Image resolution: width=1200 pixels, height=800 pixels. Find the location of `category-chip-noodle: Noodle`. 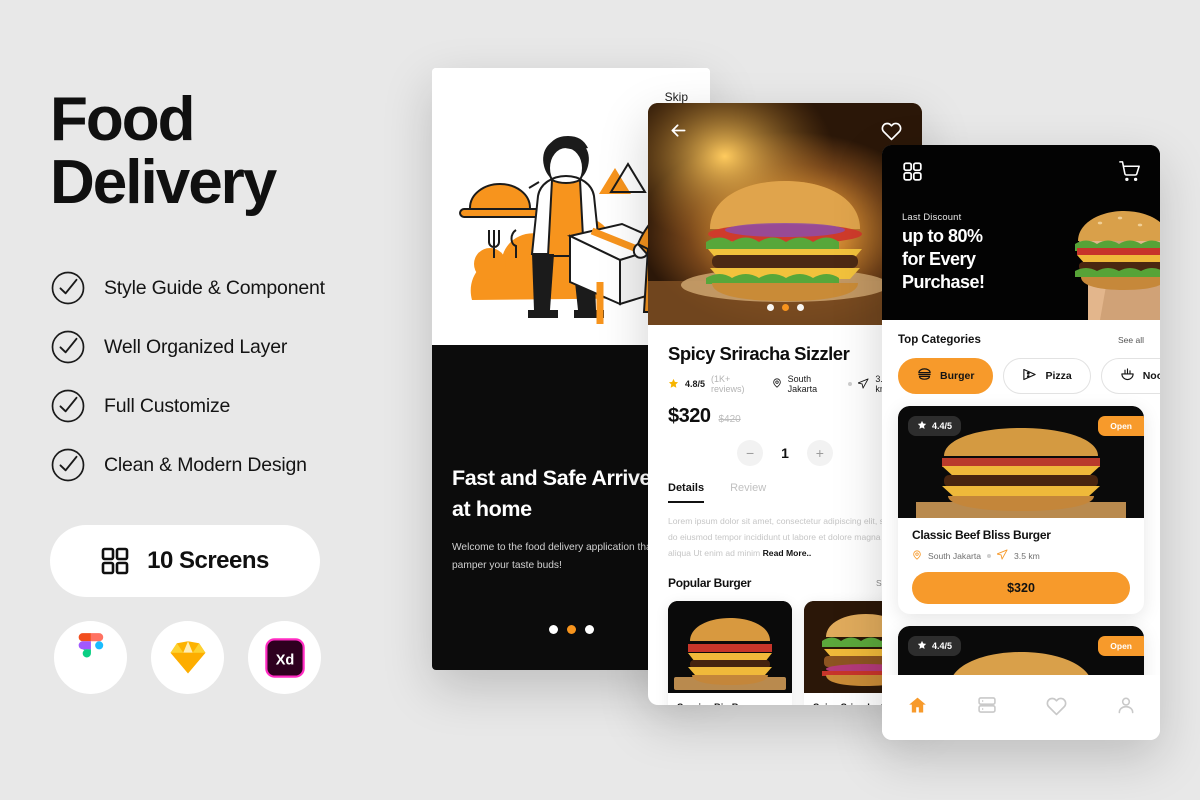

category-chip-noodle: Noodle is located at coordinates (1130, 376).